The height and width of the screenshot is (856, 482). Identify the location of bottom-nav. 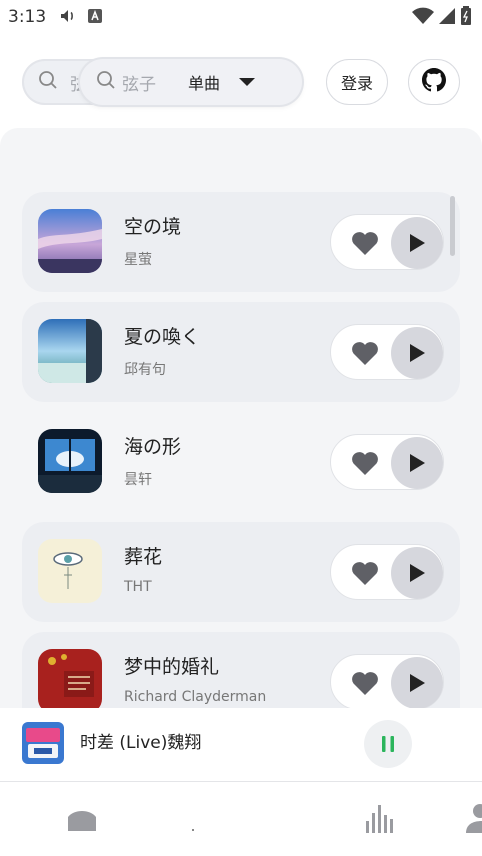
(241, 819).